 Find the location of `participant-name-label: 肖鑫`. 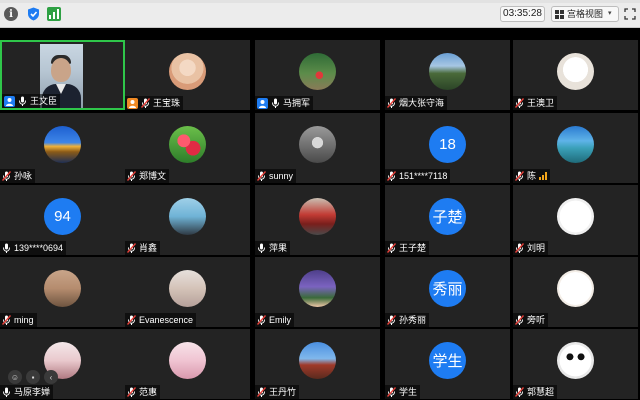

participant-name-label: 肖鑫 is located at coordinates (143, 248).